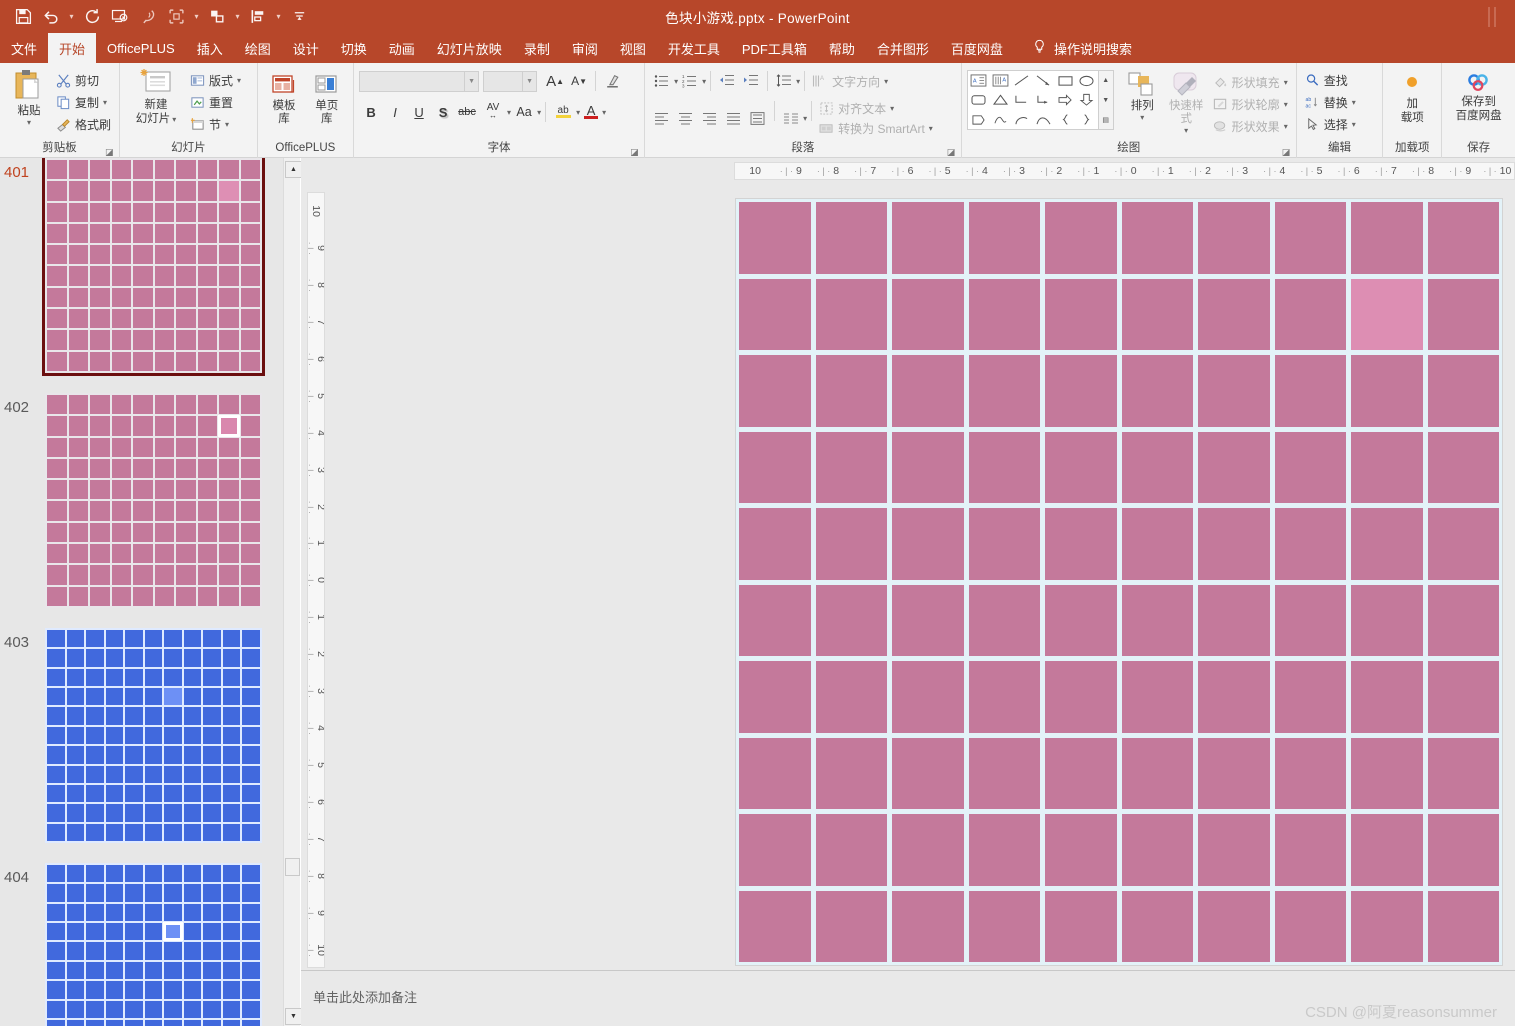 This screenshot has height=1026, width=1515. What do you see at coordinates (239, 80) in the screenshot?
I see `layout-dropdown-icon: ▾` at bounding box center [239, 80].